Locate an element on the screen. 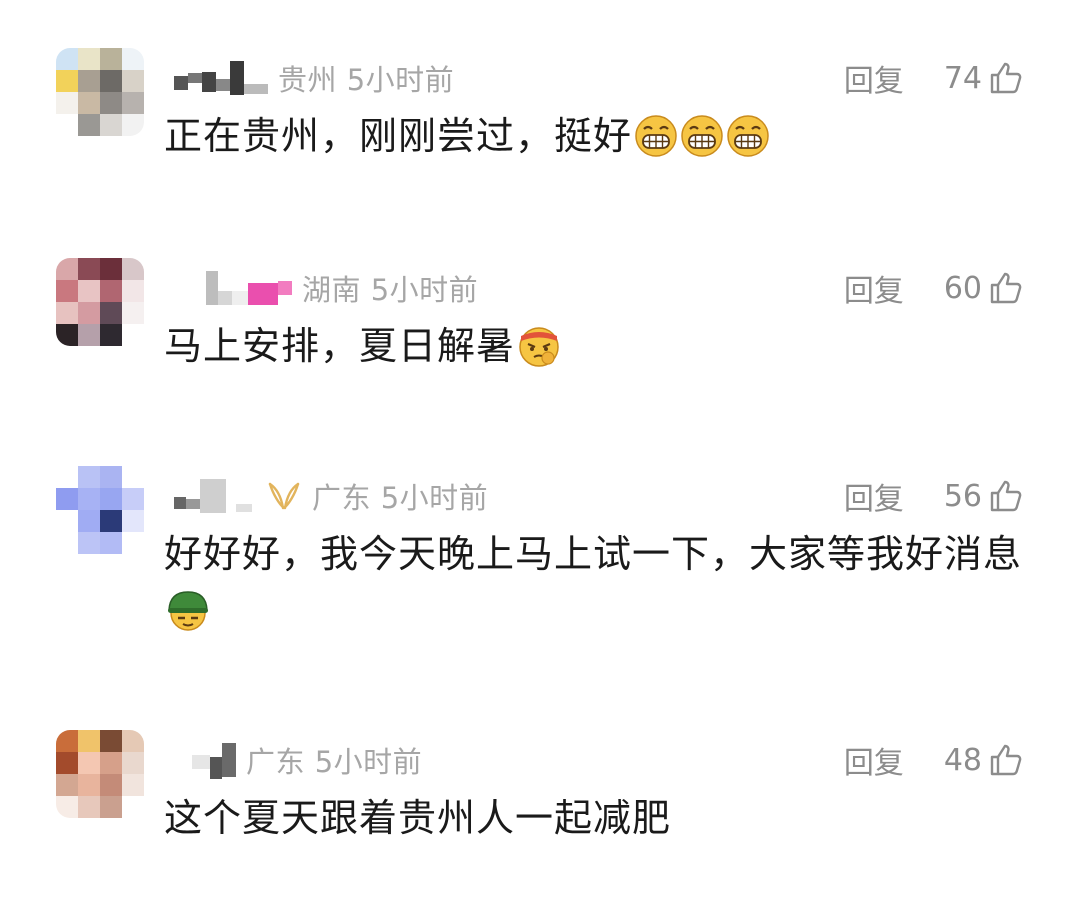  badge-icon is located at coordinates (284, 496).